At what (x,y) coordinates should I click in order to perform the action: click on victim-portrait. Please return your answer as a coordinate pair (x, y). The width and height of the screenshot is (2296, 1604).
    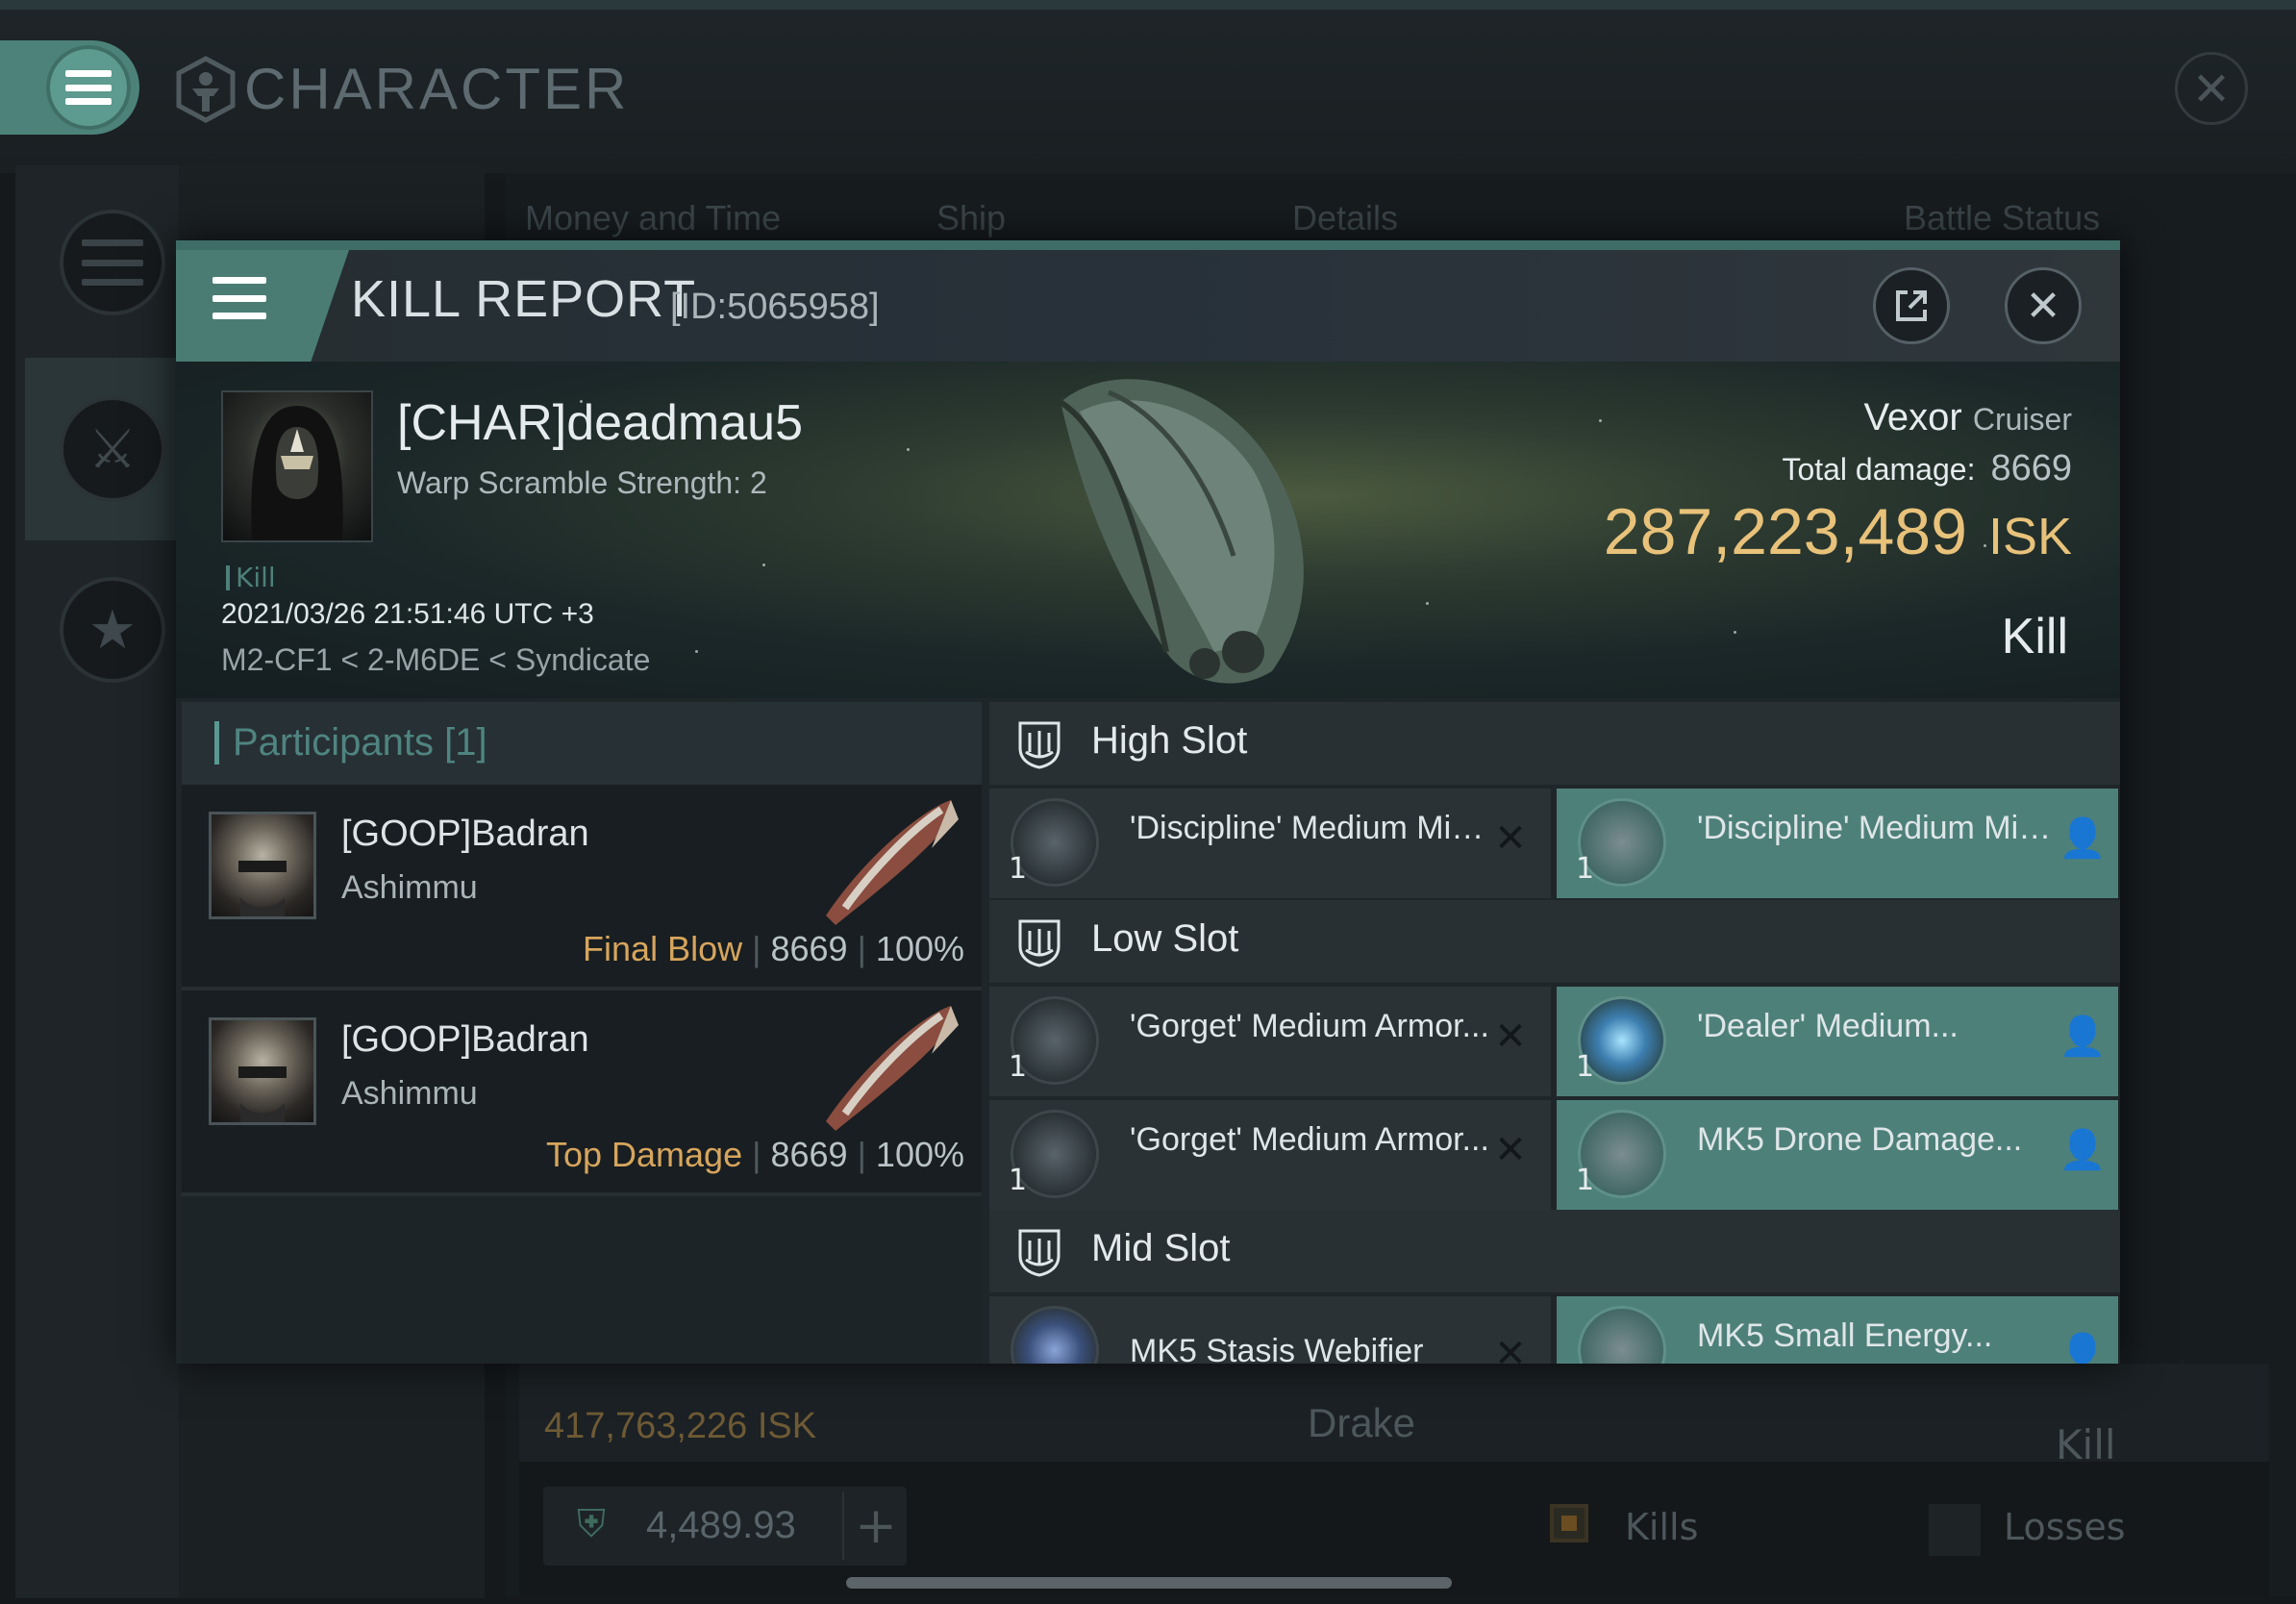
    Looking at the image, I should click on (297, 466).